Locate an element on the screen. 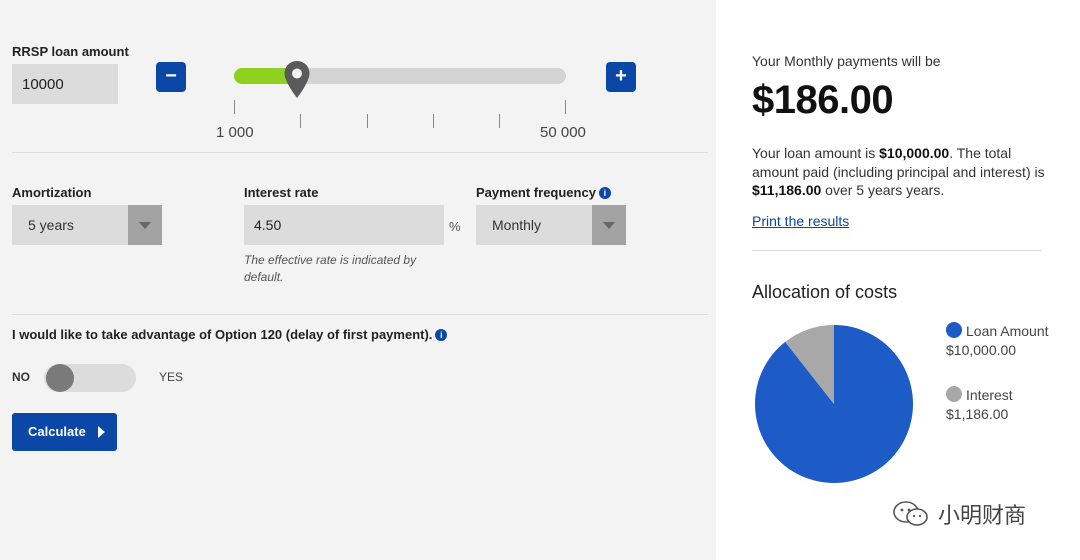 The image size is (1080, 560). loan-amount-label: RRSP loan amount is located at coordinates (70, 51).